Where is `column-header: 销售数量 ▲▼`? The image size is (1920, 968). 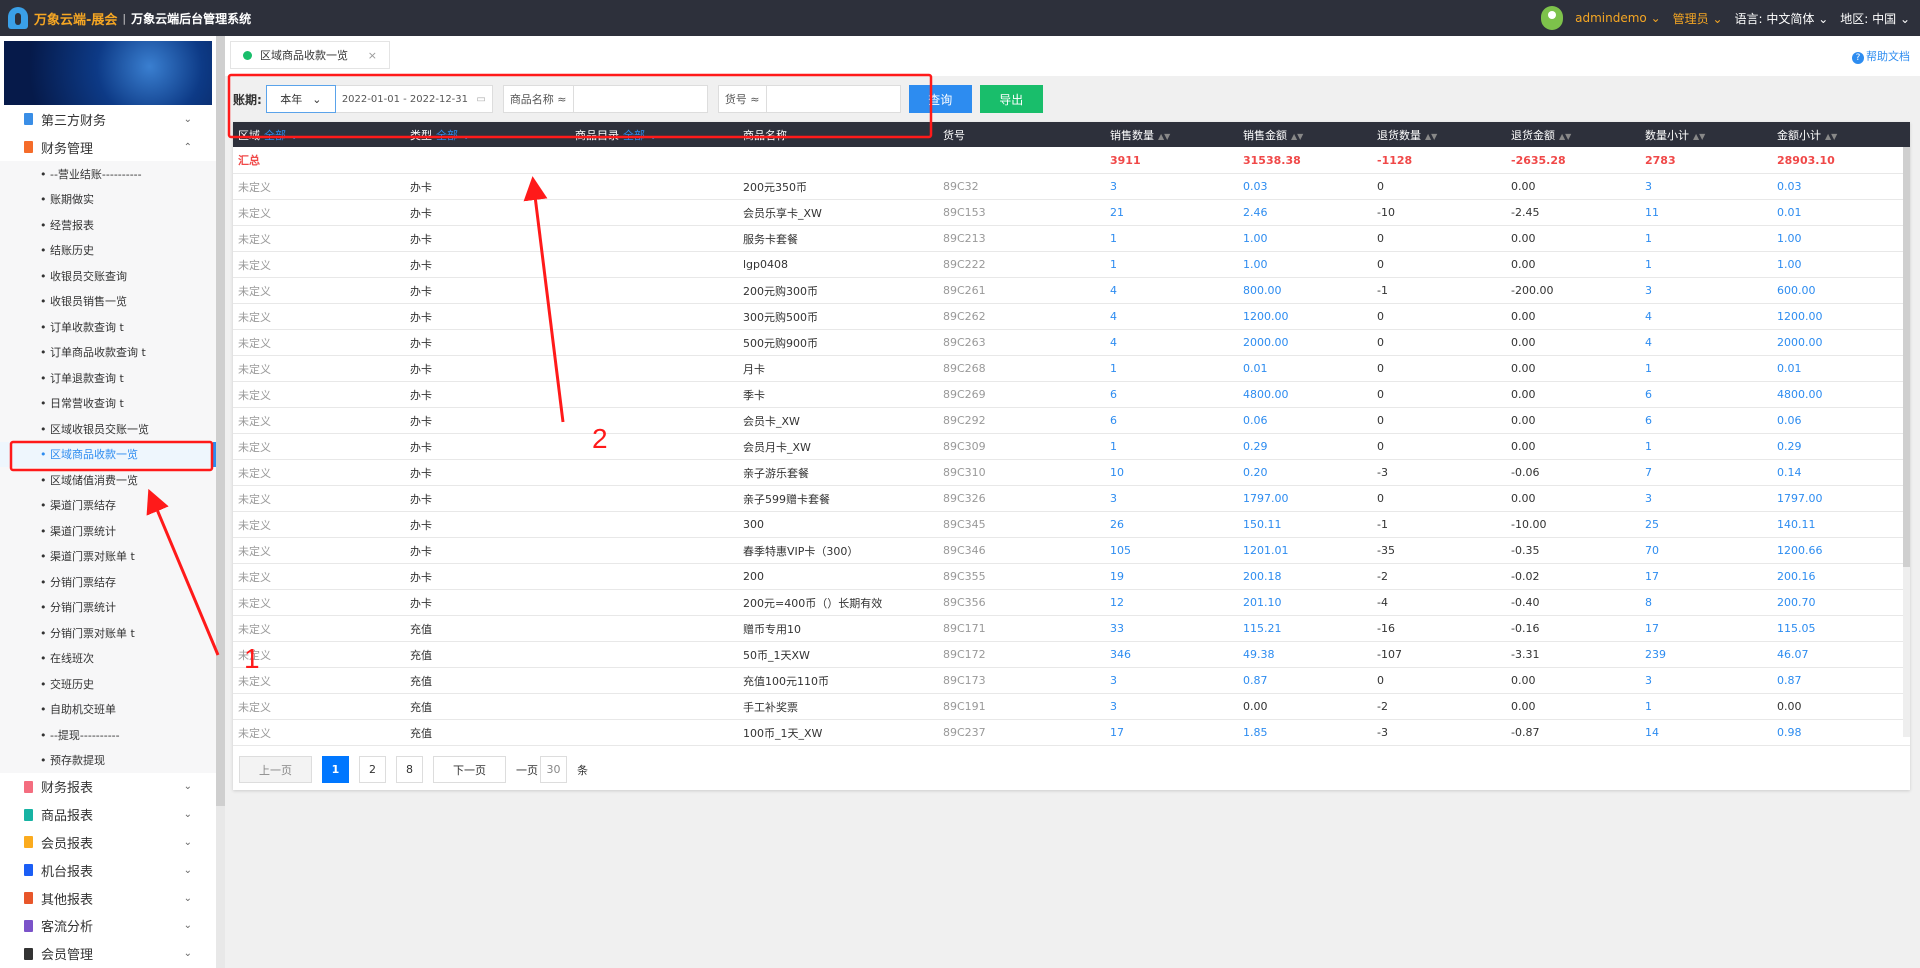 column-header: 销售数量 ▲▼ is located at coordinates (1171, 135).